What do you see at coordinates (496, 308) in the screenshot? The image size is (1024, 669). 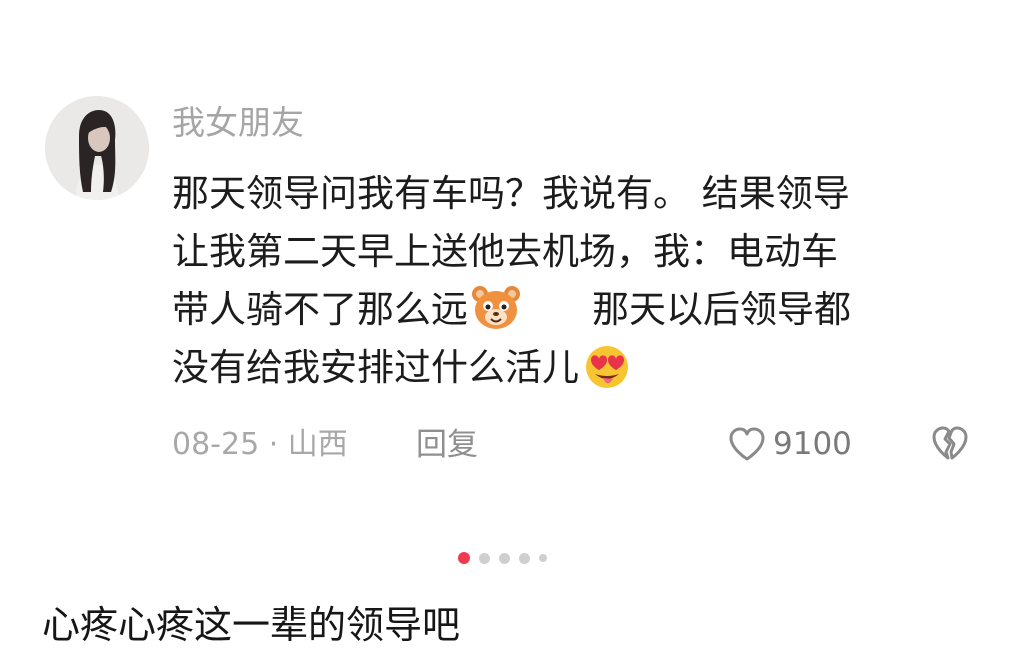 I see `bear-emoji-icon` at bounding box center [496, 308].